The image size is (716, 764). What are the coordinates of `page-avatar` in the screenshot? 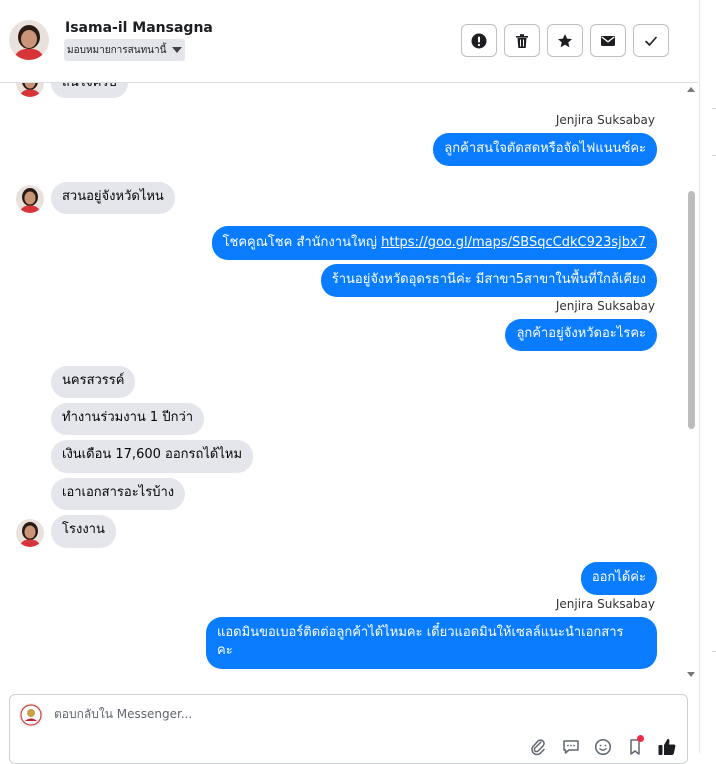 It's located at (31, 715).